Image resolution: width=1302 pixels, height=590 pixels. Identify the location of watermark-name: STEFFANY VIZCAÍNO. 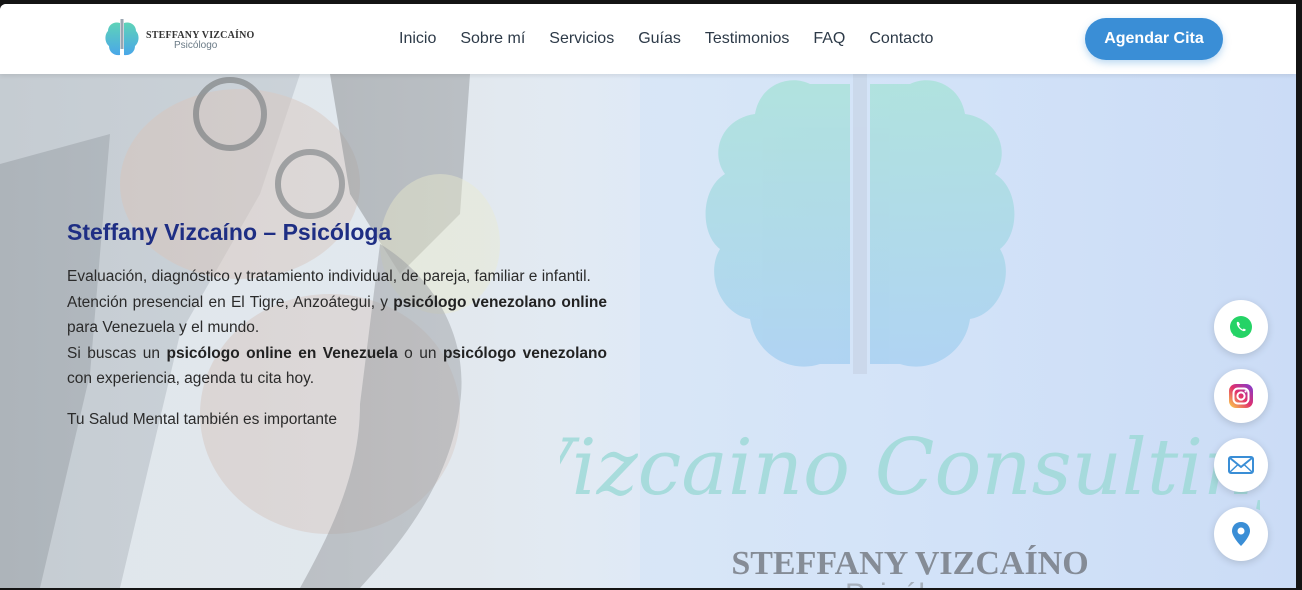
(909, 563).